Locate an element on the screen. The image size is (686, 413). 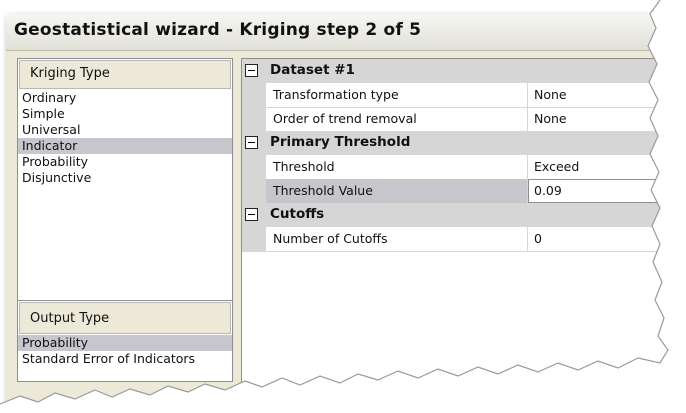
property-name-text: Threshold Value is located at coordinates (323, 190).